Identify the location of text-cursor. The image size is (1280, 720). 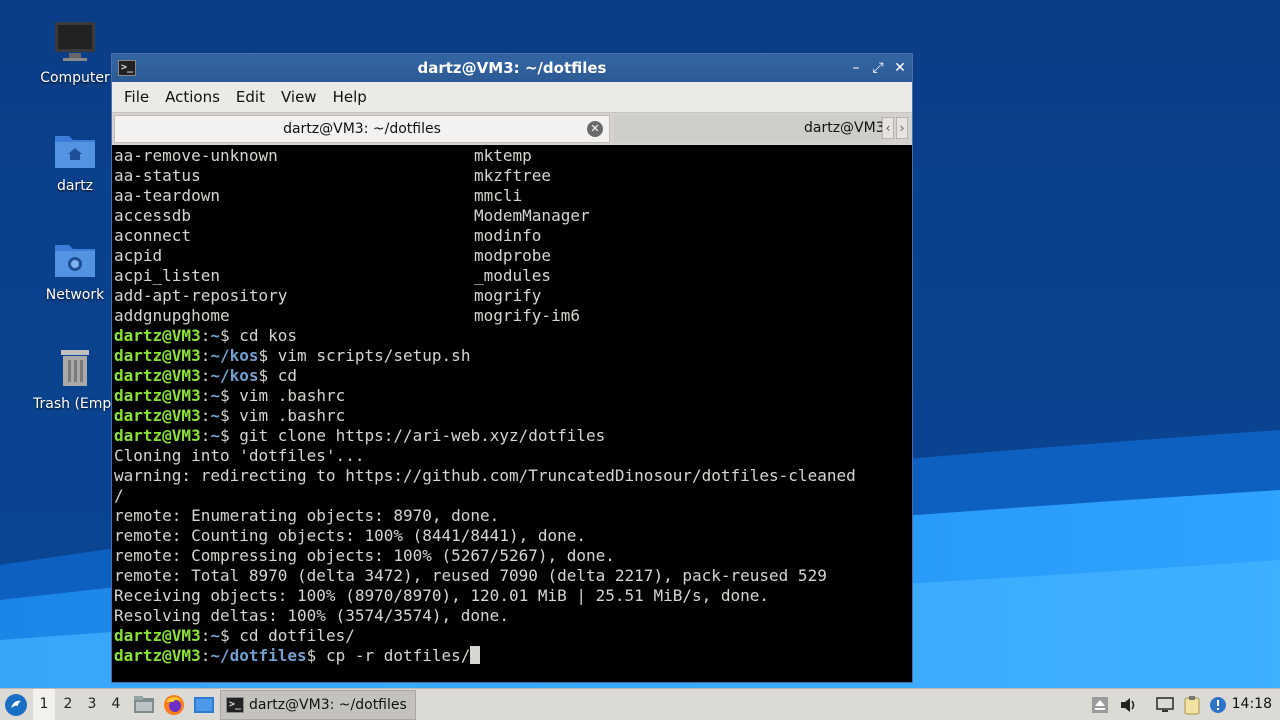
(475, 655).